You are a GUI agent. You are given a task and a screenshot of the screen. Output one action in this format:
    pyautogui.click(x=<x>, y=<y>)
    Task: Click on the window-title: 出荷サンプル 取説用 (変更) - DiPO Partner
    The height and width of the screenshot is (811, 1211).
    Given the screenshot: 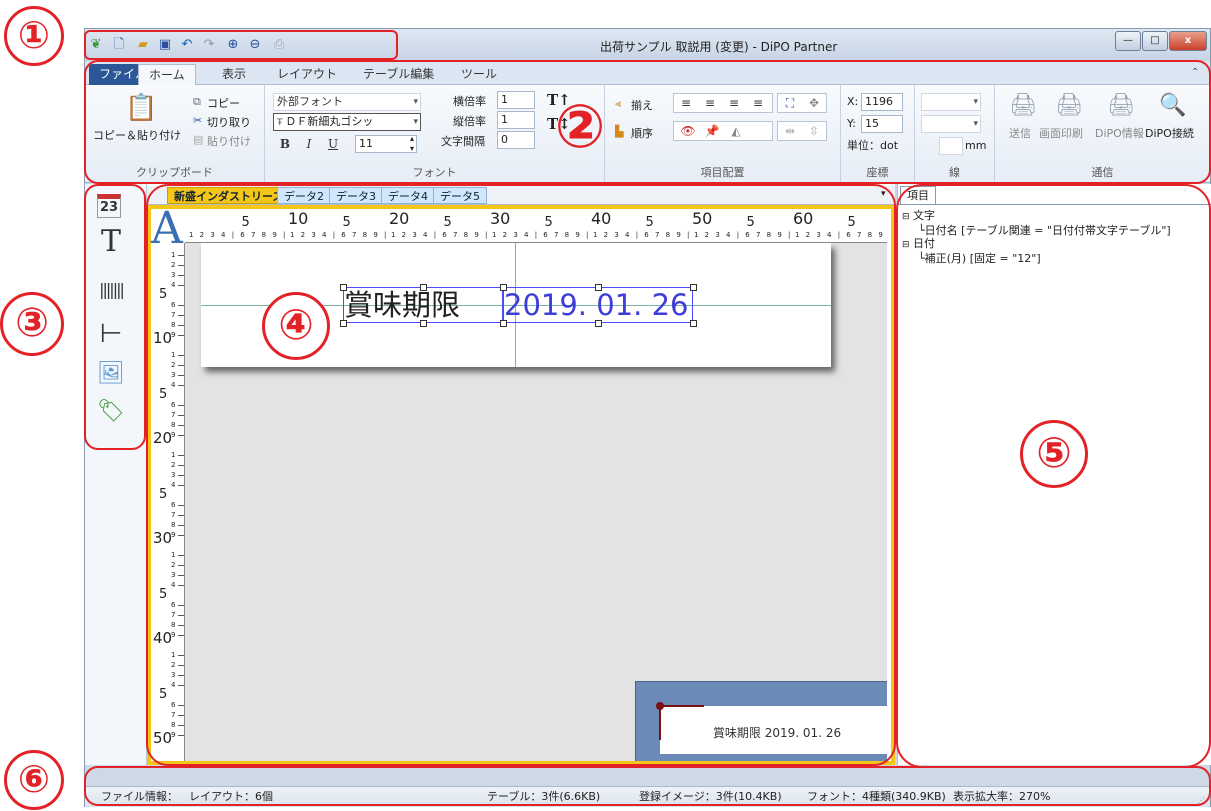 What is the action you would take?
    pyautogui.click(x=719, y=47)
    